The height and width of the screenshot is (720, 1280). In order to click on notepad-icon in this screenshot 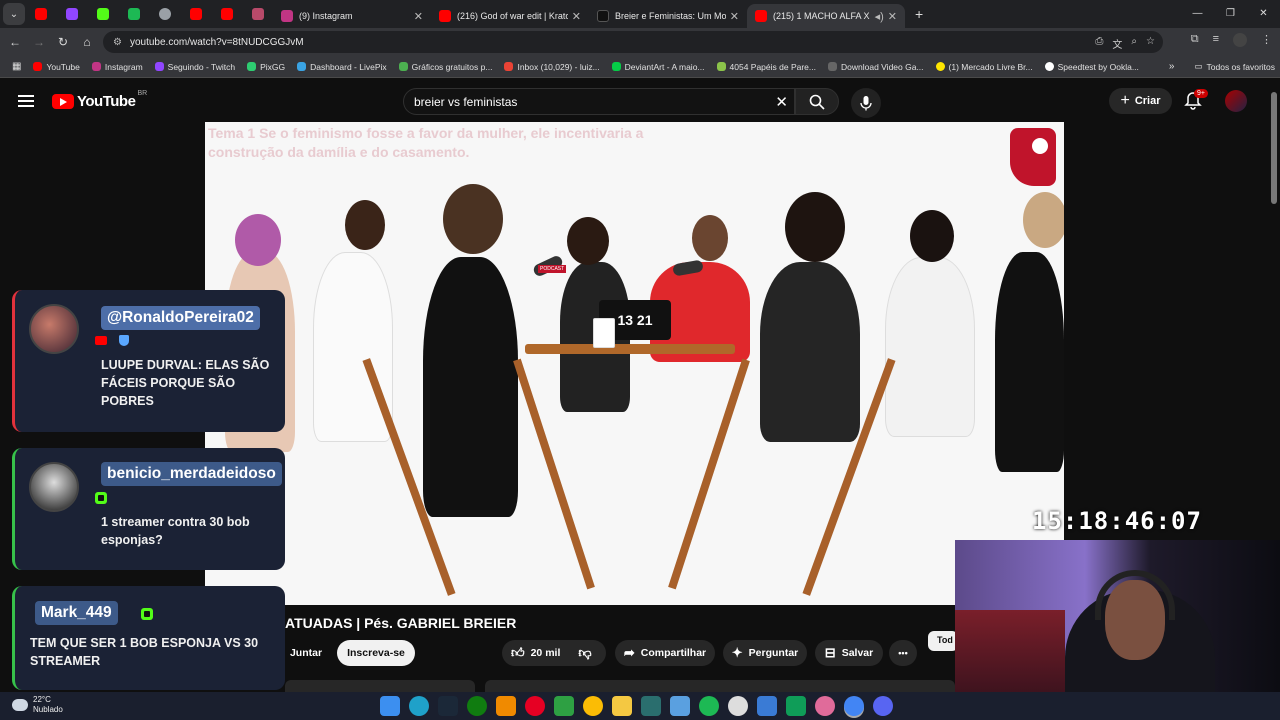, I will do `click(680, 706)`.